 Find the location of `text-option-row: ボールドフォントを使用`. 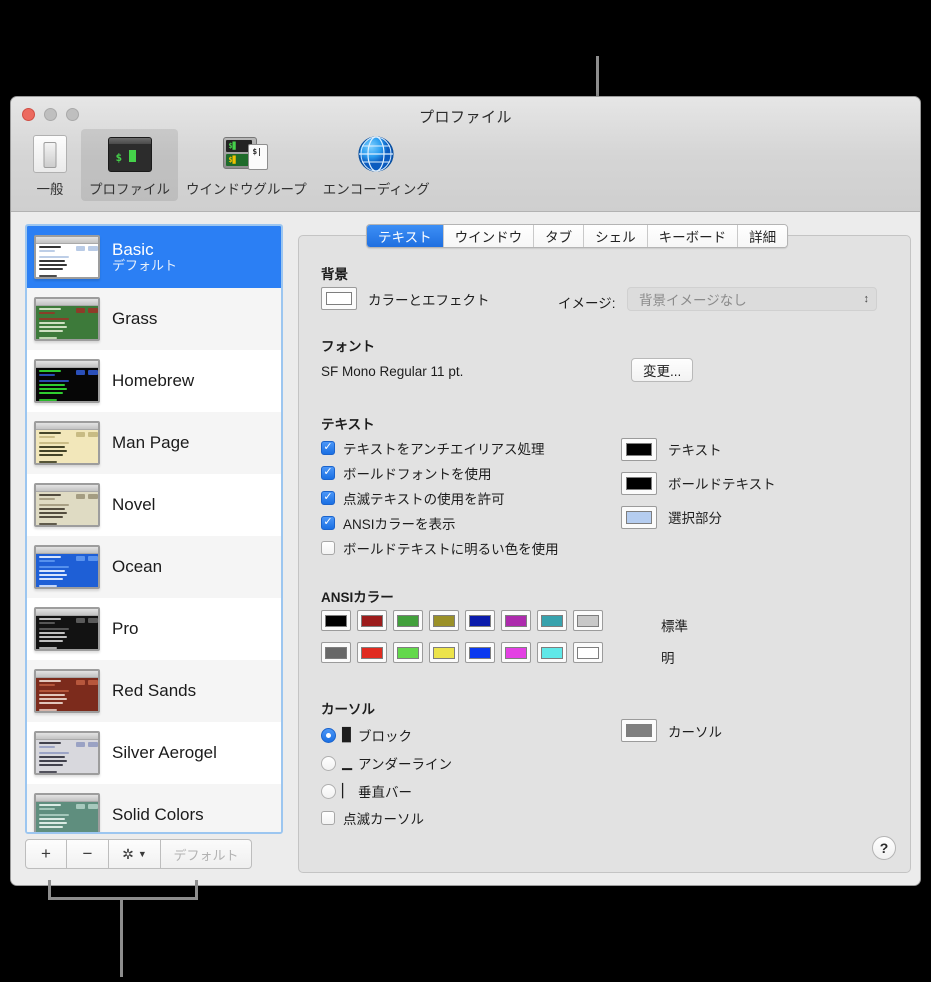

text-option-row: ボールドフォントを使用 is located at coordinates (440, 472).